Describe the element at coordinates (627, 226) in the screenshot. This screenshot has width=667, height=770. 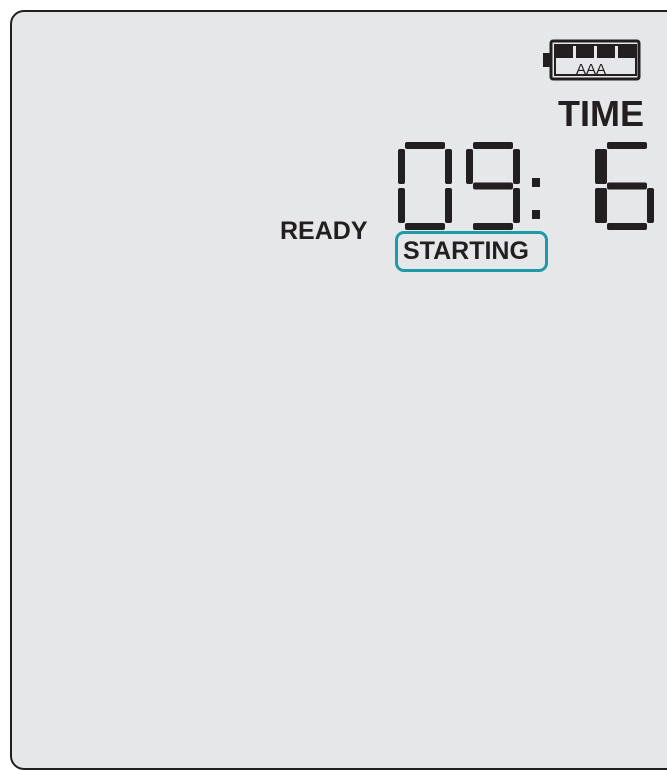
I see `digit-3-segment-d` at that location.